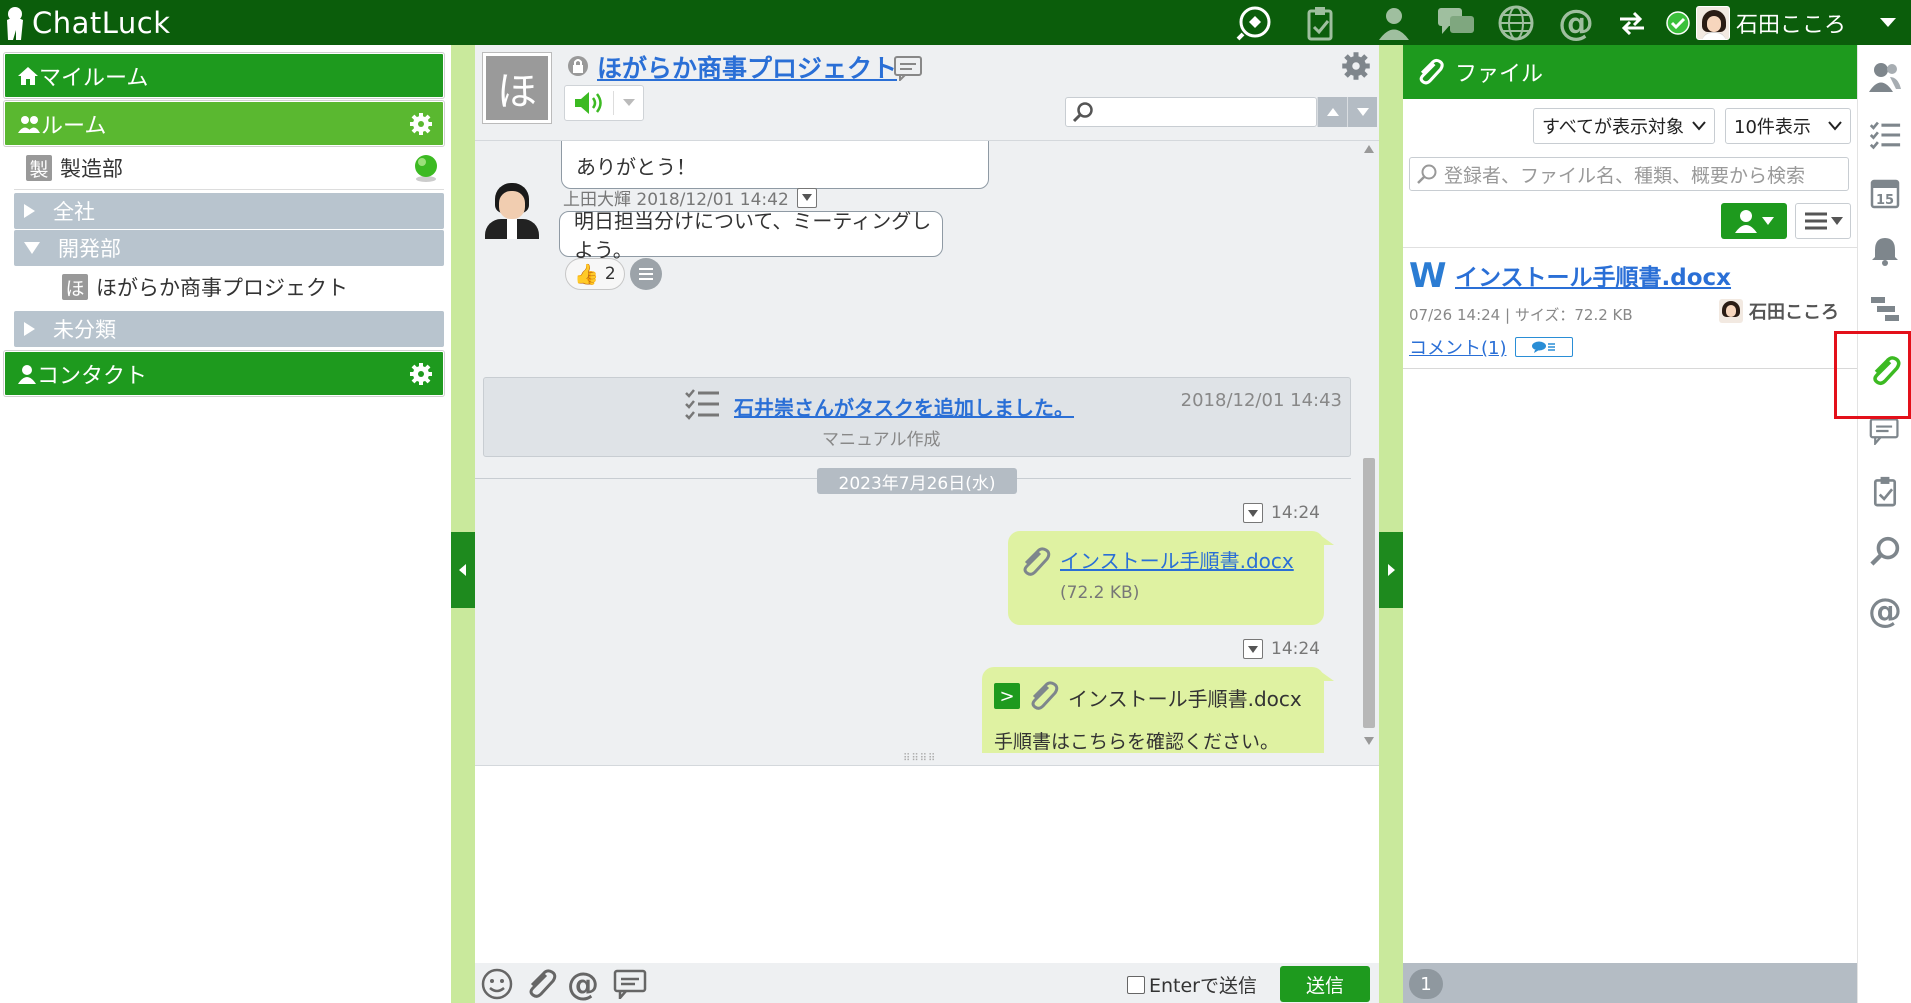 The image size is (1911, 1003). What do you see at coordinates (1369, 741) in the screenshot?
I see `scroll-down-icon` at bounding box center [1369, 741].